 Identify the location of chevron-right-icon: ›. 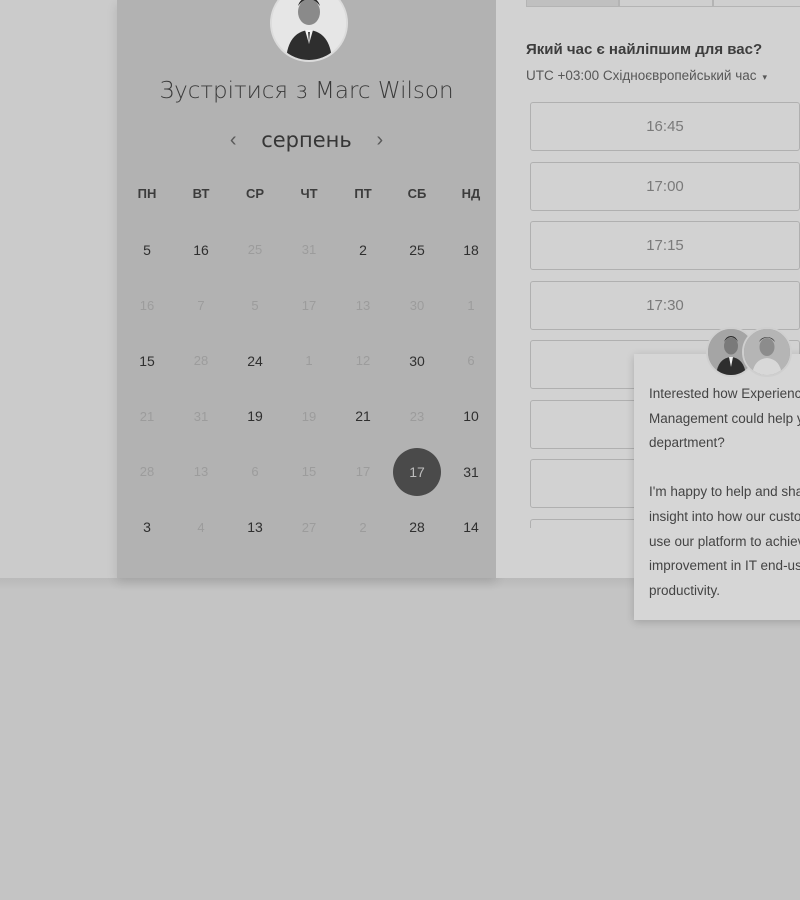
(380, 140).